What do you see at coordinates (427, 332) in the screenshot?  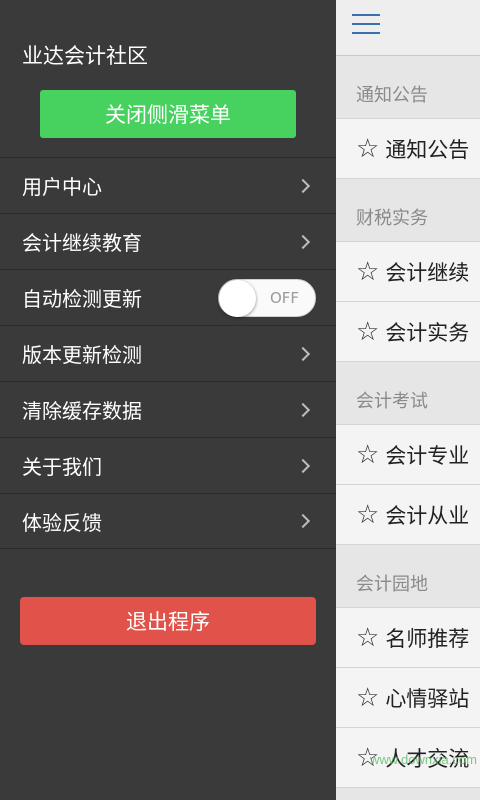 I see `list-item-label: 会计实务` at bounding box center [427, 332].